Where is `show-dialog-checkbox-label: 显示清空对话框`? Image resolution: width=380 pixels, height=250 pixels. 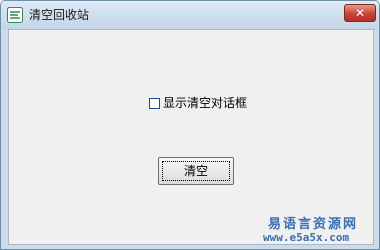 show-dialog-checkbox-label: 显示清空对话框 is located at coordinates (205, 103).